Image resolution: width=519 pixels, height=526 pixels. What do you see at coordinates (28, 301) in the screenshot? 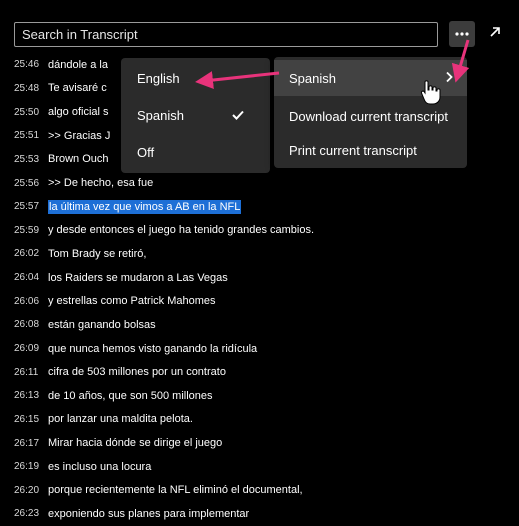
I see `timestamp: 26:06` at bounding box center [28, 301].